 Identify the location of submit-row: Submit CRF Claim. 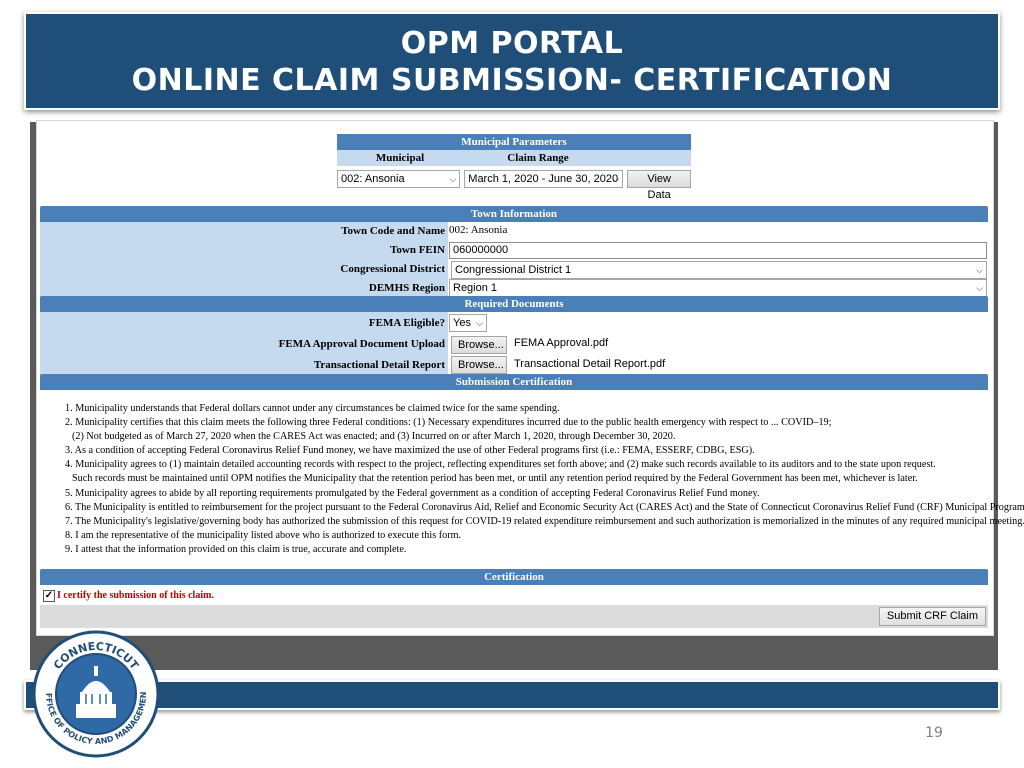
(514, 616).